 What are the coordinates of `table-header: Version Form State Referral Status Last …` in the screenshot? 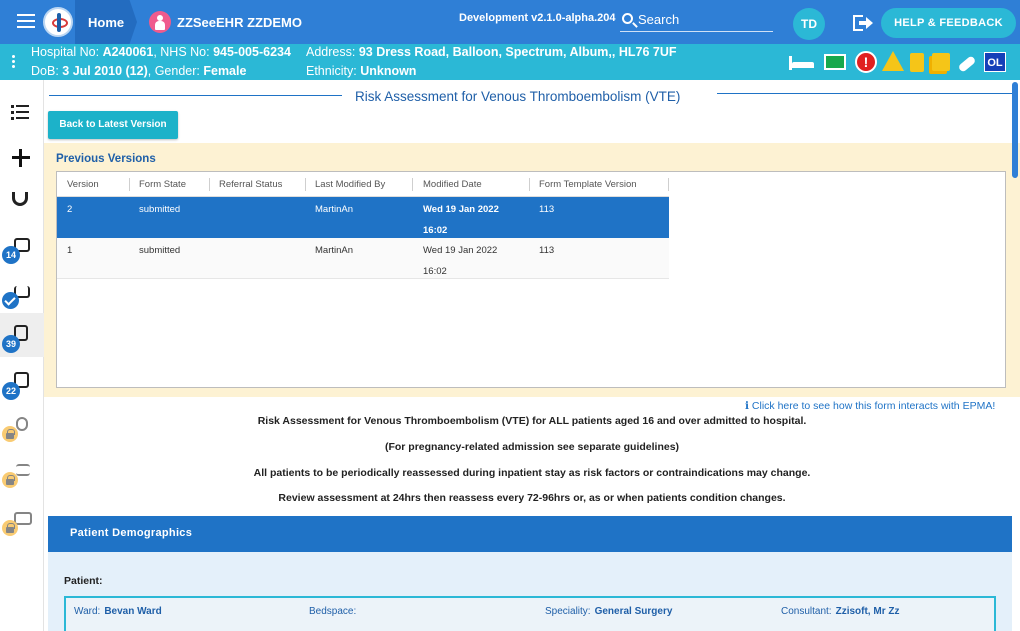 It's located at (363, 184).